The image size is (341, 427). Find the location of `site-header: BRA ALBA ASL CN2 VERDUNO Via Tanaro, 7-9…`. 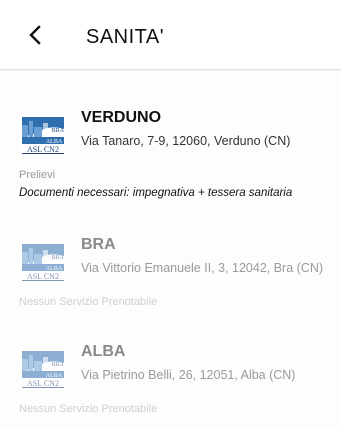

site-header: BRA ALBA ASL CN2 VERDUNO Via Tanaro, 7-9… is located at coordinates (170, 134).